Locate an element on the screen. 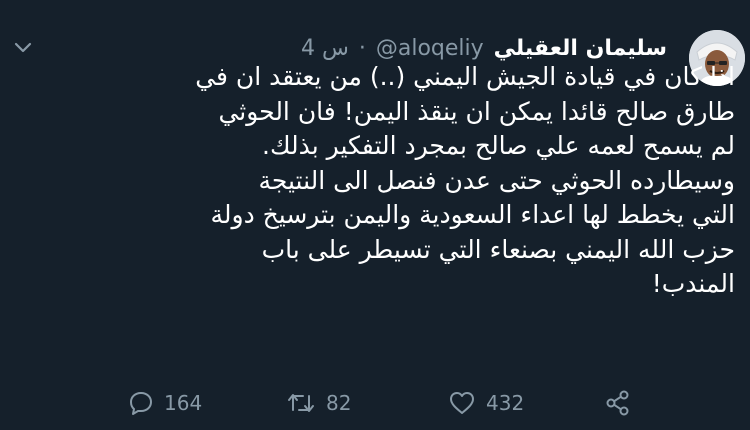  like-count: 432 is located at coordinates (505, 403).